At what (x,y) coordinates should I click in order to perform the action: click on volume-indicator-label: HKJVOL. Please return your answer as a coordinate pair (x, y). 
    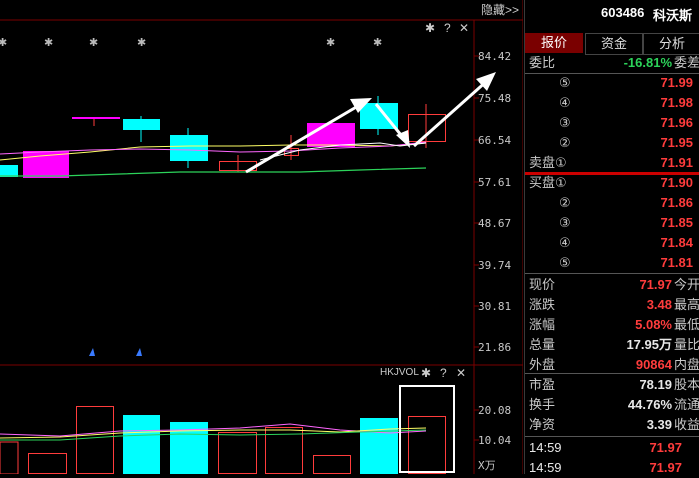
    Looking at the image, I should click on (399, 372).